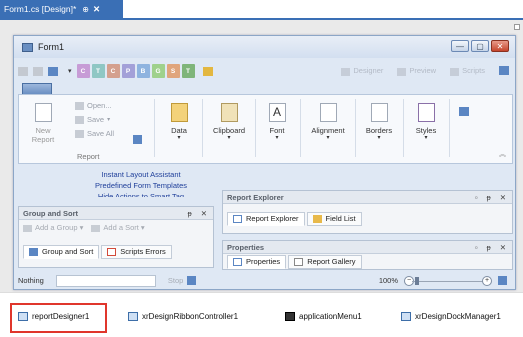  What do you see at coordinates (229, 112) in the screenshot?
I see `clipboard-icon` at bounding box center [229, 112].